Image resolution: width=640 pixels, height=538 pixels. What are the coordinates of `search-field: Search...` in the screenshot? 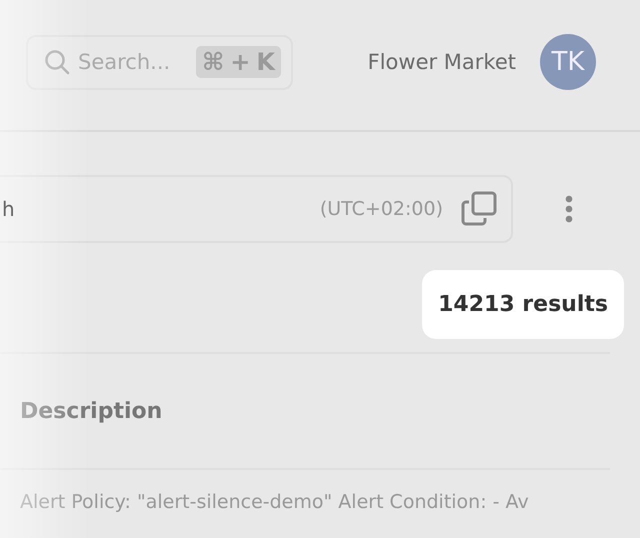 It's located at (133, 62).